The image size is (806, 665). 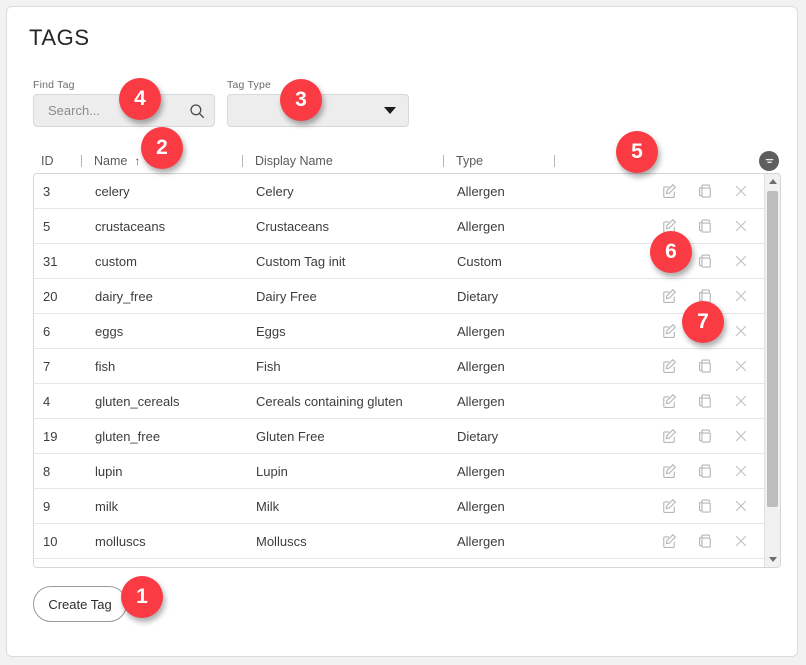 I want to click on scroll-up-arrow-icon, so click(x=772, y=181).